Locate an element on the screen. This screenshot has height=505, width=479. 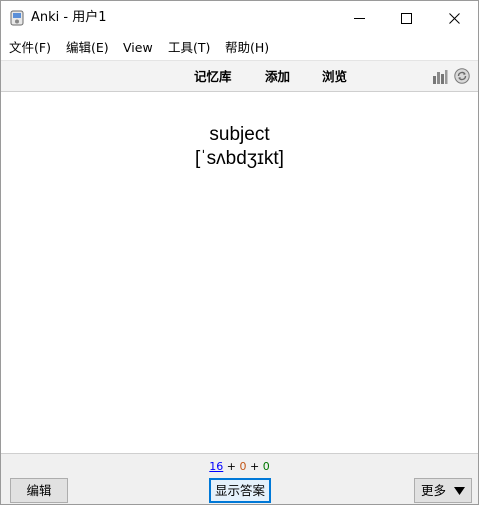
new-count: 16 is located at coordinates (216, 466).